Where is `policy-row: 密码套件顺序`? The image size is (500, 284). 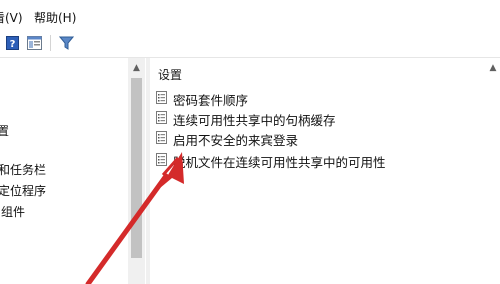
policy-row: 密码套件顺序 is located at coordinates (321, 98).